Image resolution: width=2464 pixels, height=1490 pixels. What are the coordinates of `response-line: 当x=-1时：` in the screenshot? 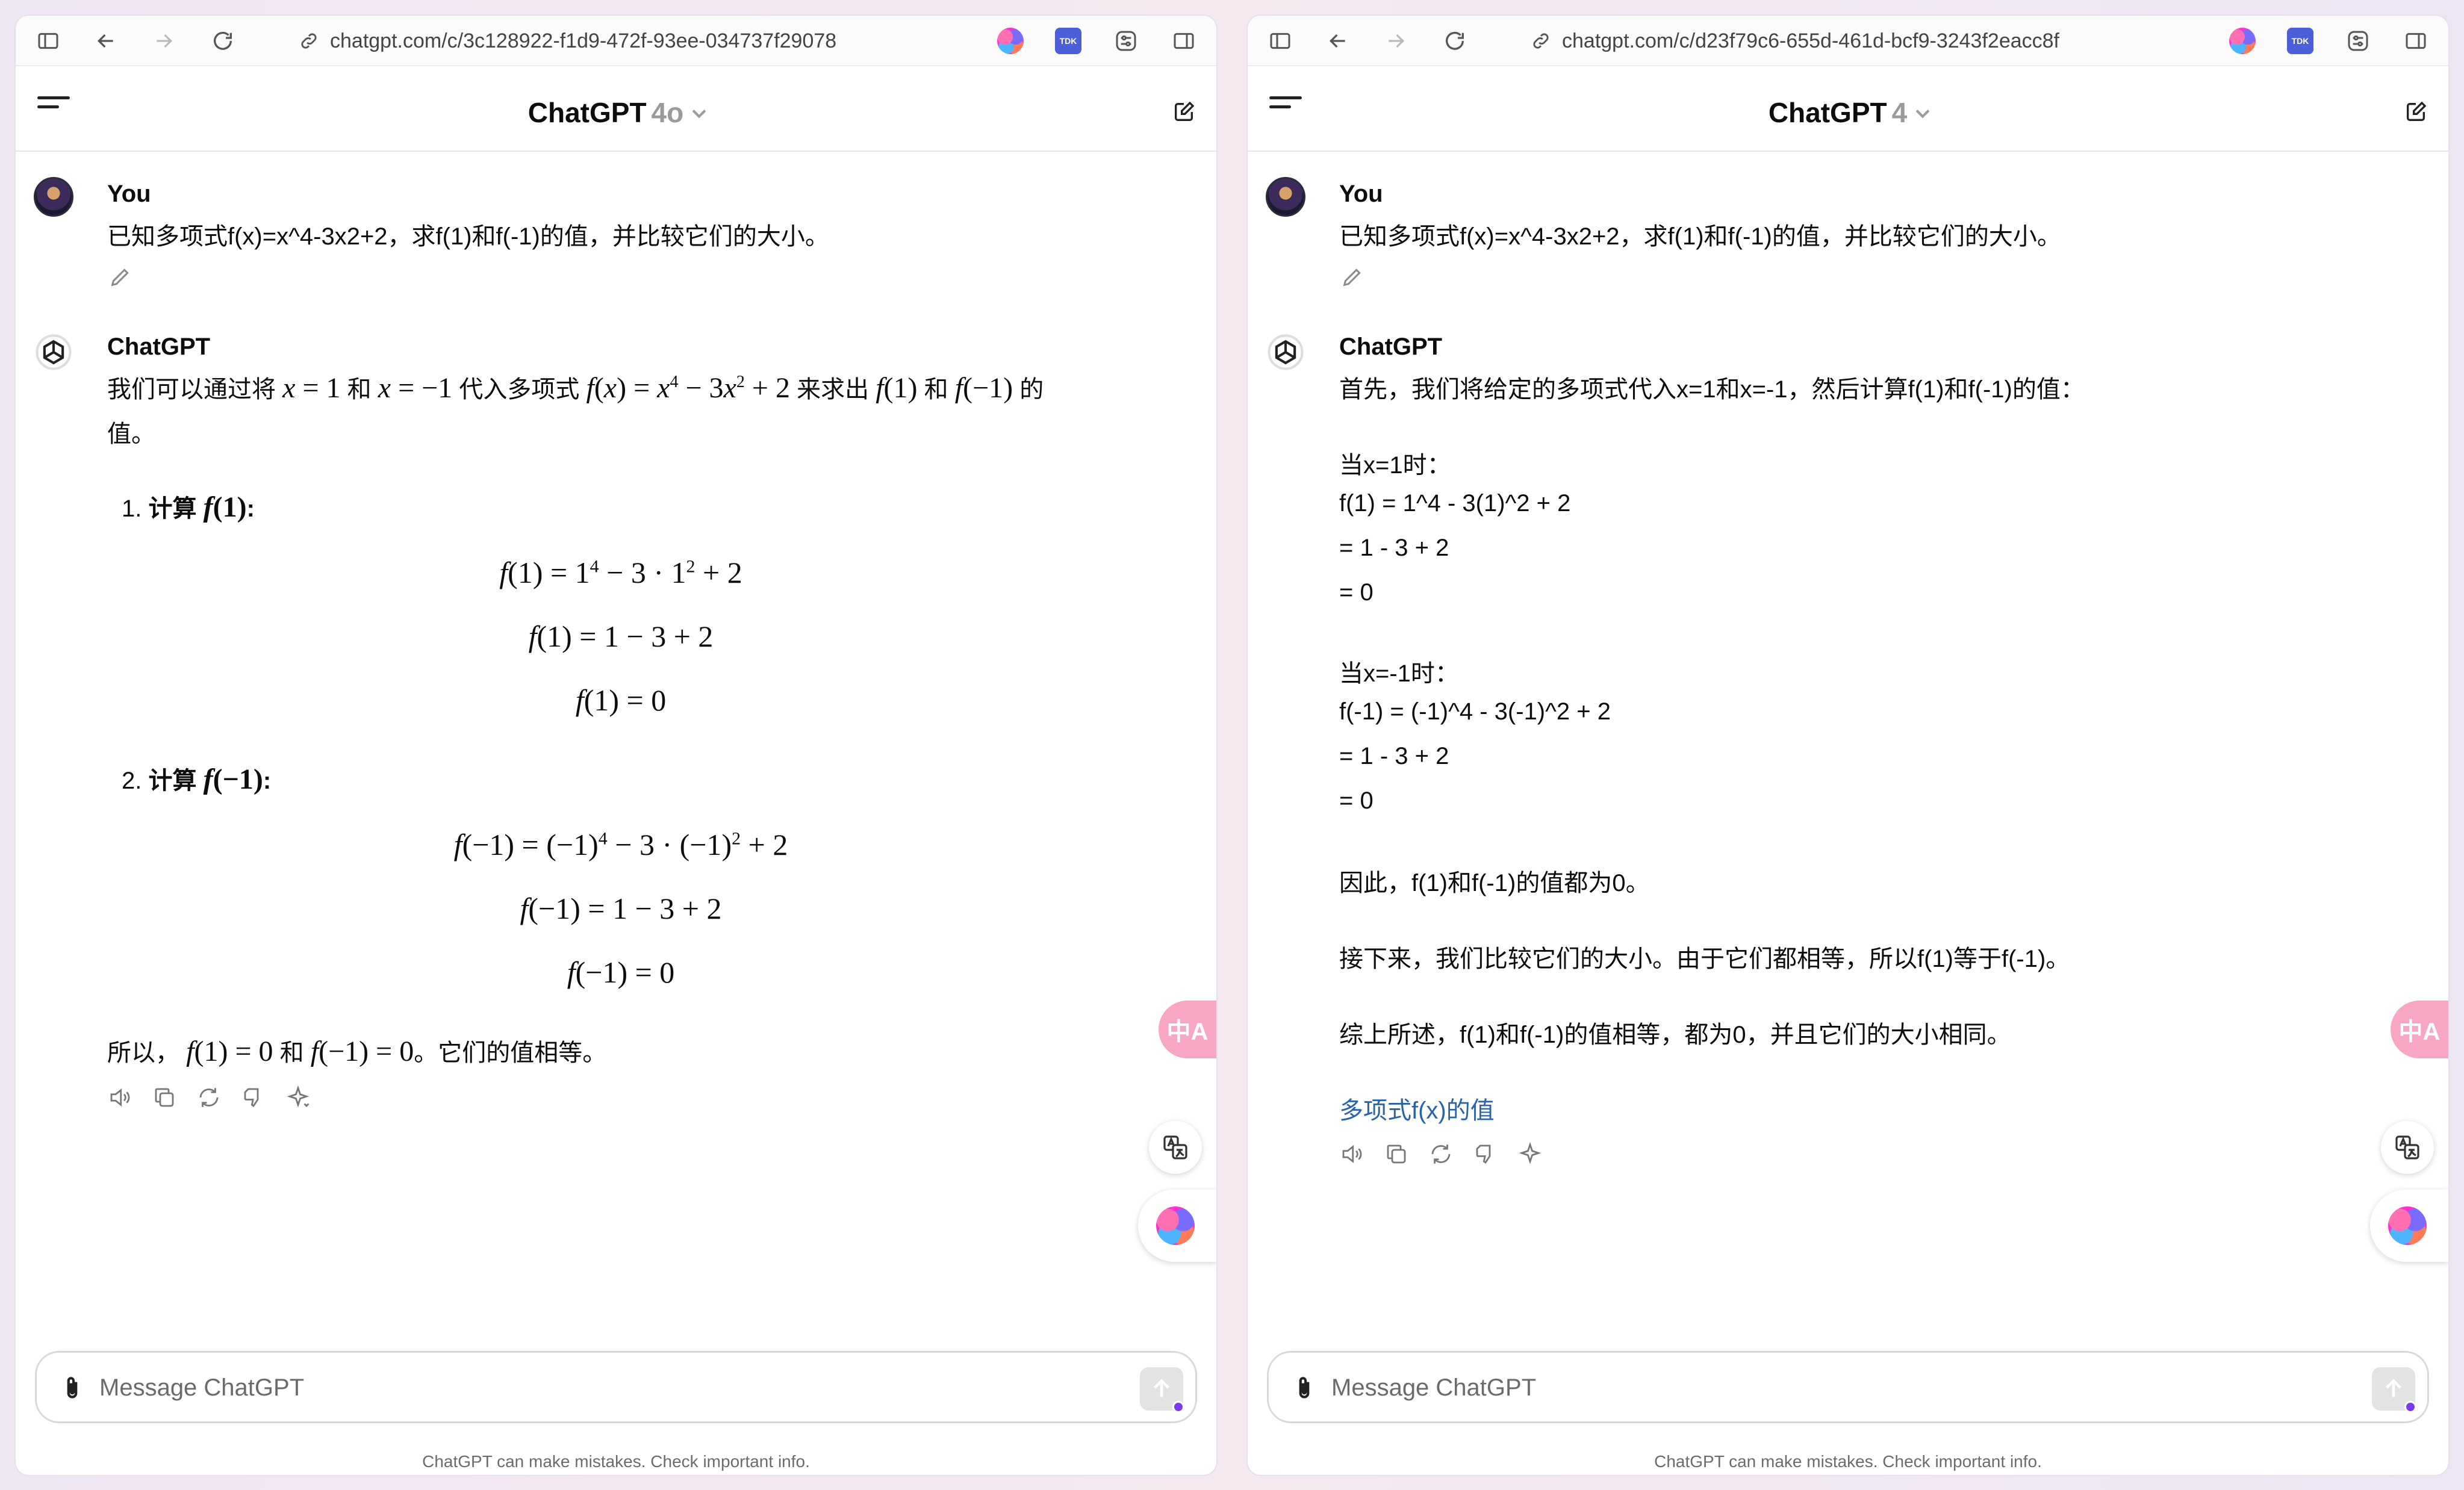 It's located at (1399, 673).